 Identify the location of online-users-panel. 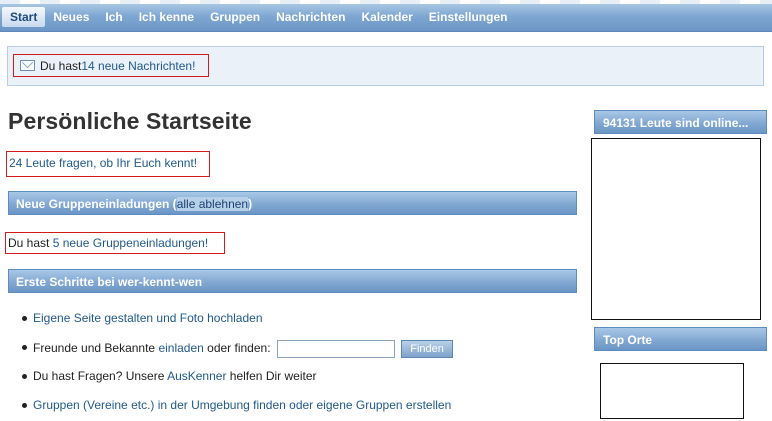
(676, 229).